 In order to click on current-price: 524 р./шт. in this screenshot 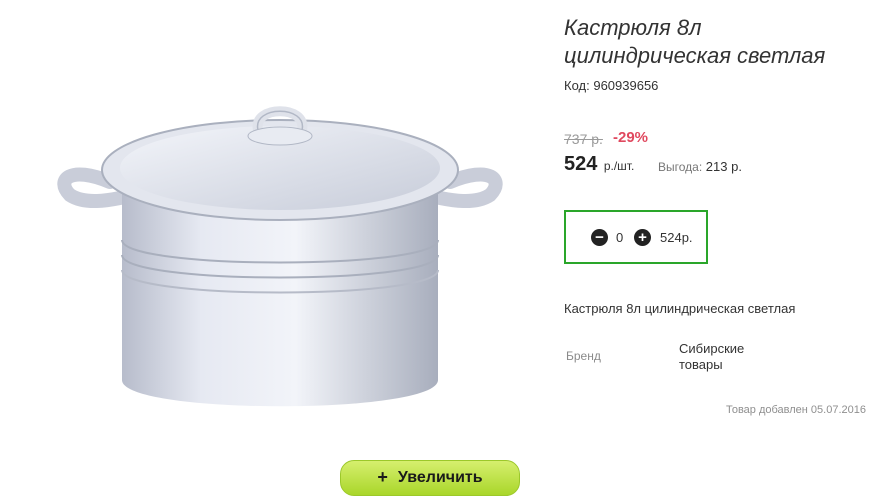, I will do `click(599, 164)`.